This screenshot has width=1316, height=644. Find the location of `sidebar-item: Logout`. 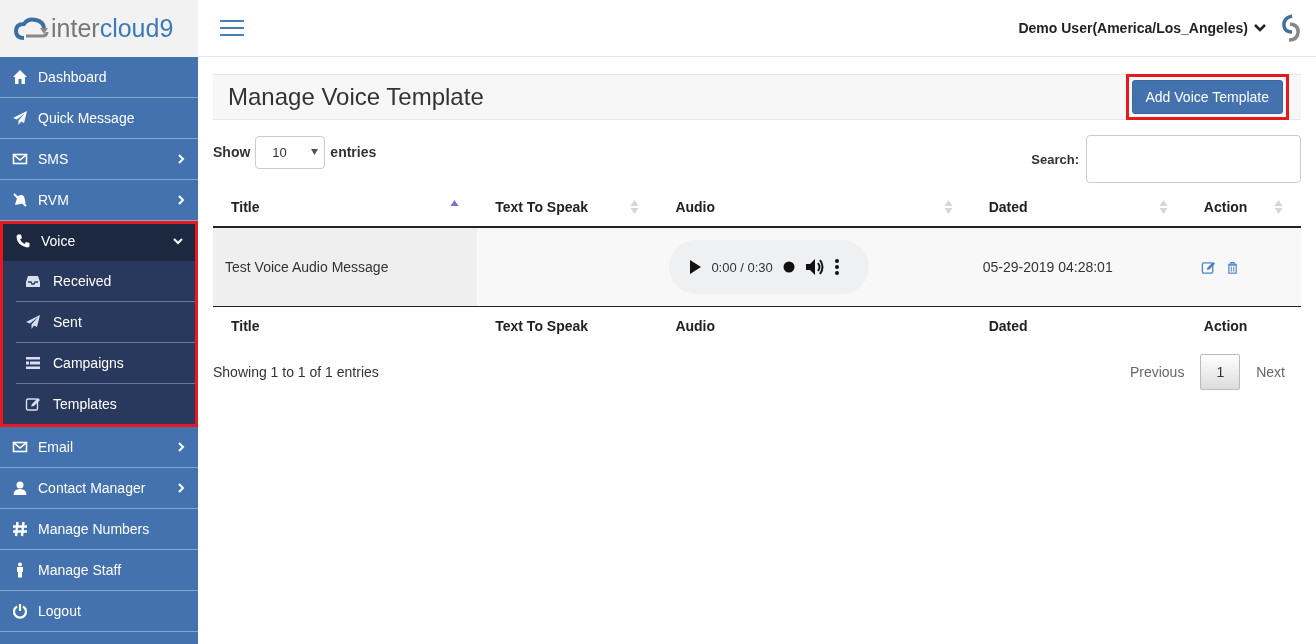

sidebar-item: Logout is located at coordinates (99, 611).